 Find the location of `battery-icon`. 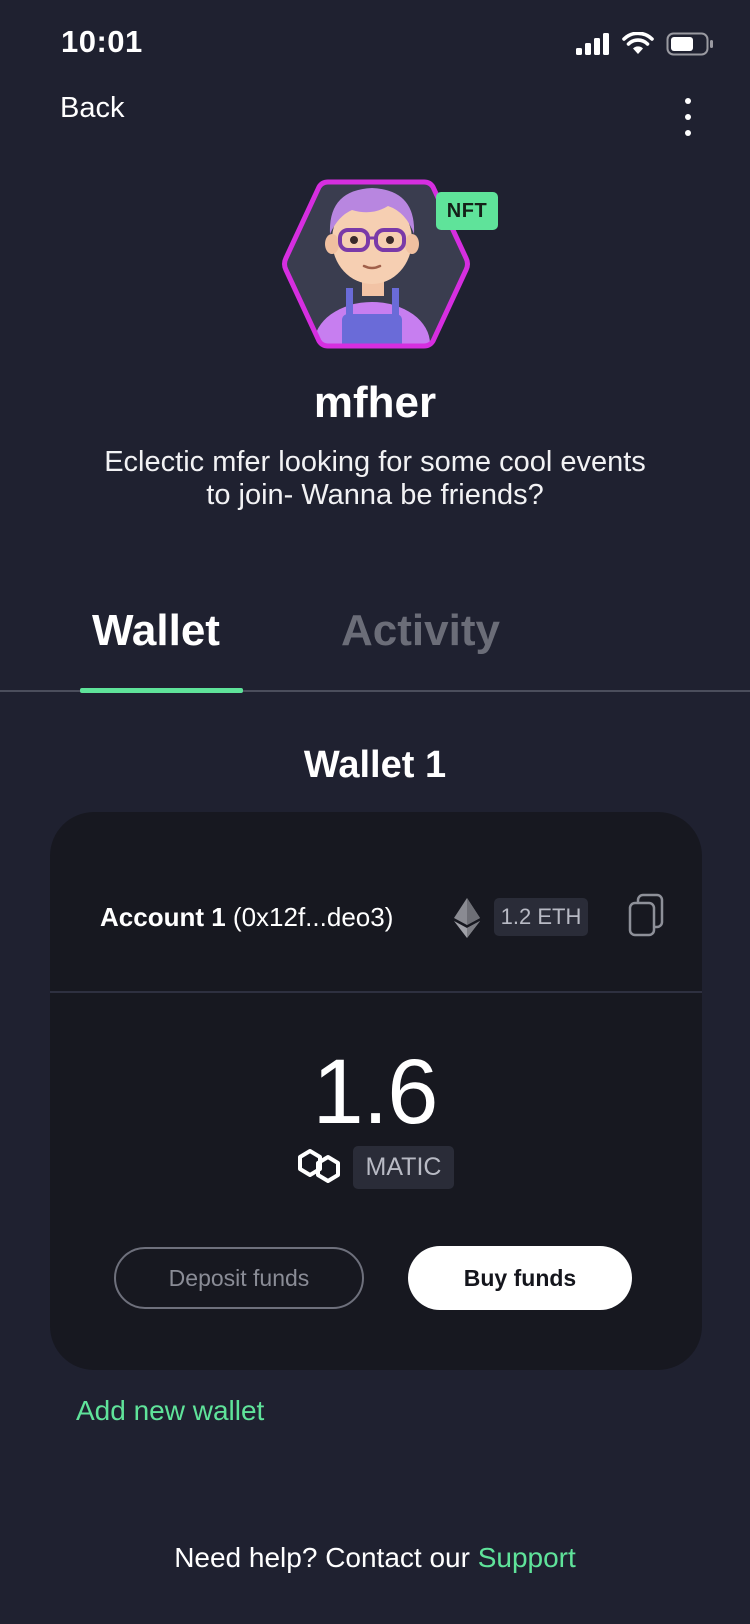

battery-icon is located at coordinates (689, 44).